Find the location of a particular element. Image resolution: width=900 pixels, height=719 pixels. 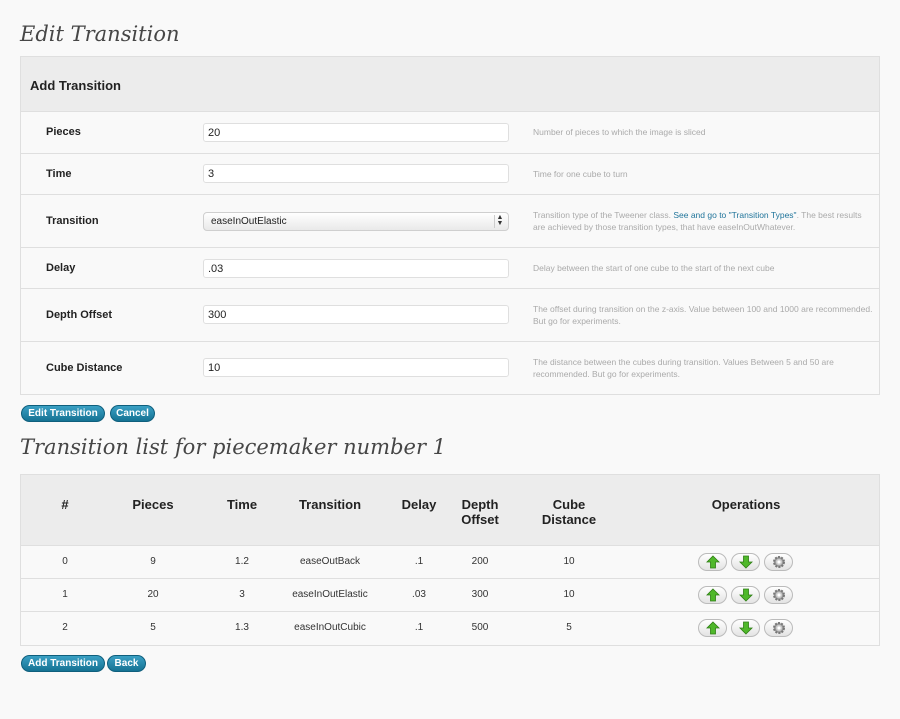

cube-distance-input is located at coordinates (356, 367).